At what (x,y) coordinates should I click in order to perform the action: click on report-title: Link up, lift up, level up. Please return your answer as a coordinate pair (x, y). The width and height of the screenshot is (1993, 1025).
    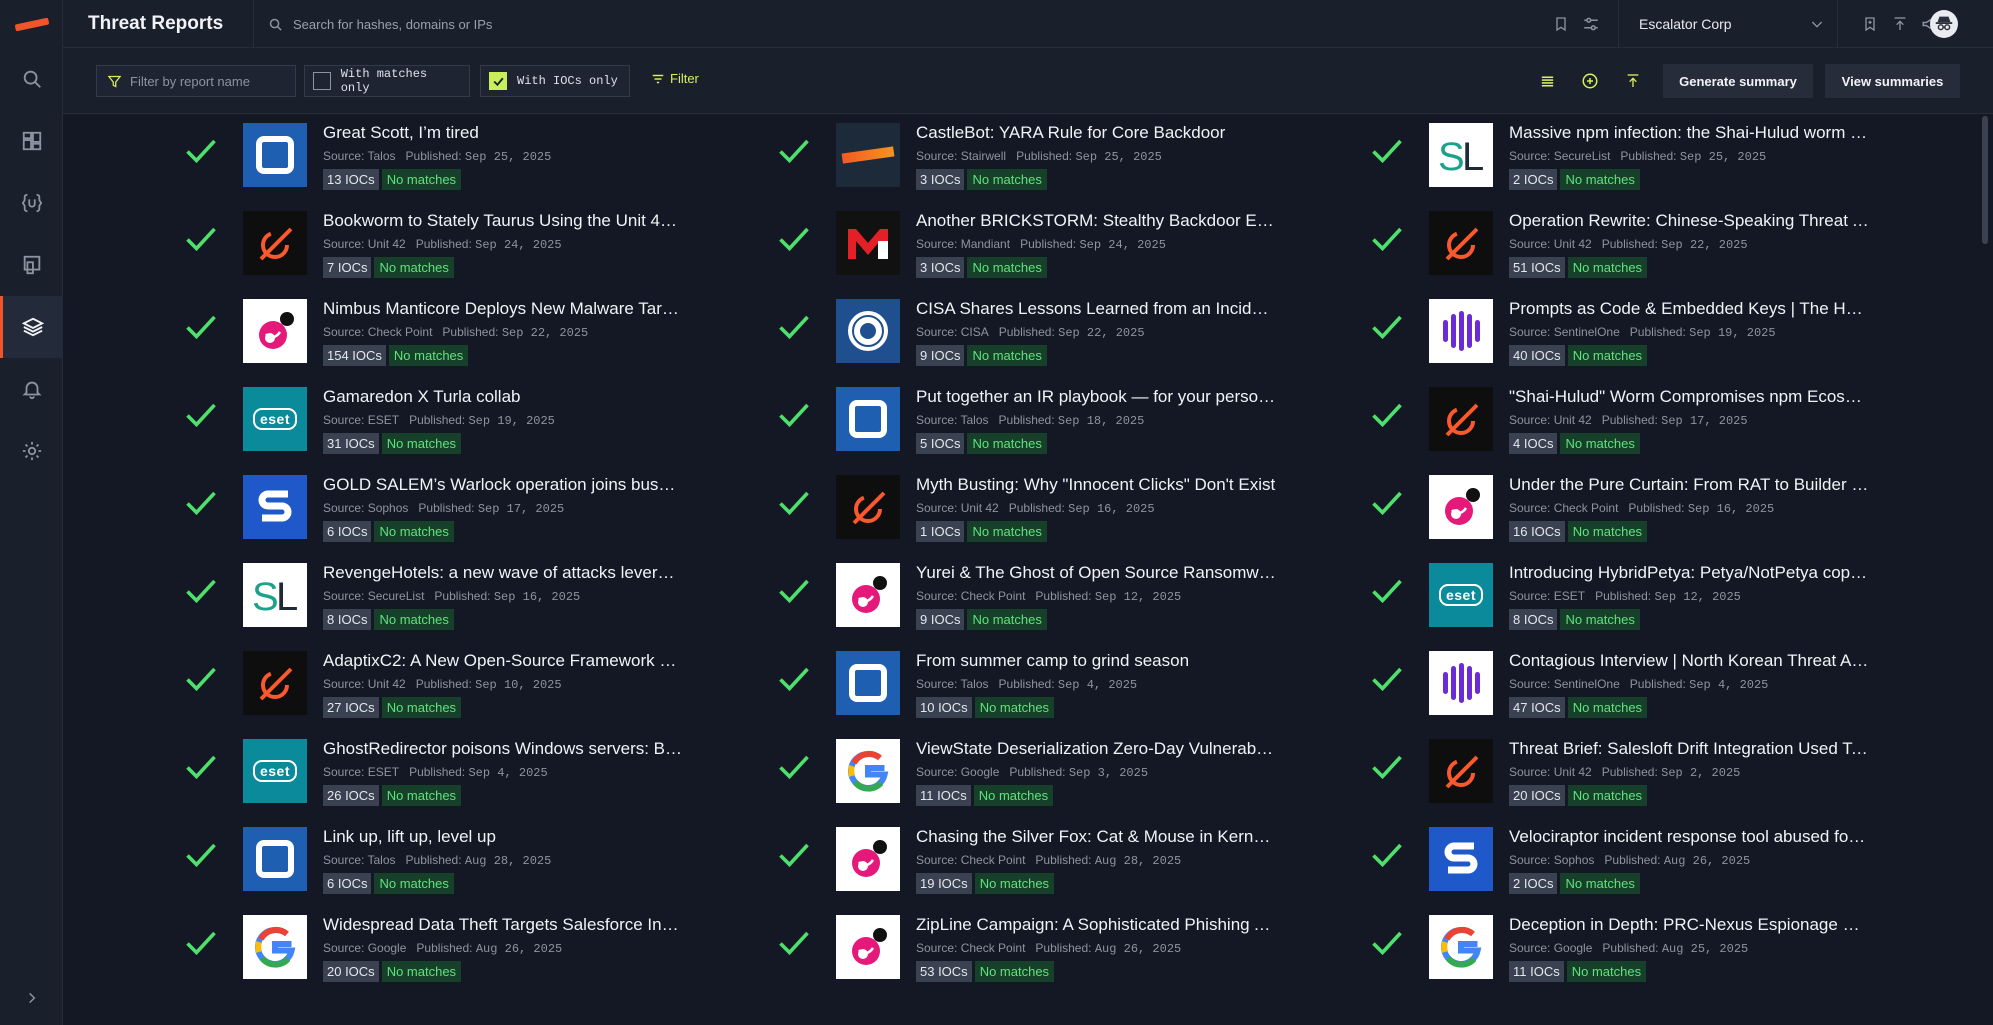
    Looking at the image, I should click on (503, 837).